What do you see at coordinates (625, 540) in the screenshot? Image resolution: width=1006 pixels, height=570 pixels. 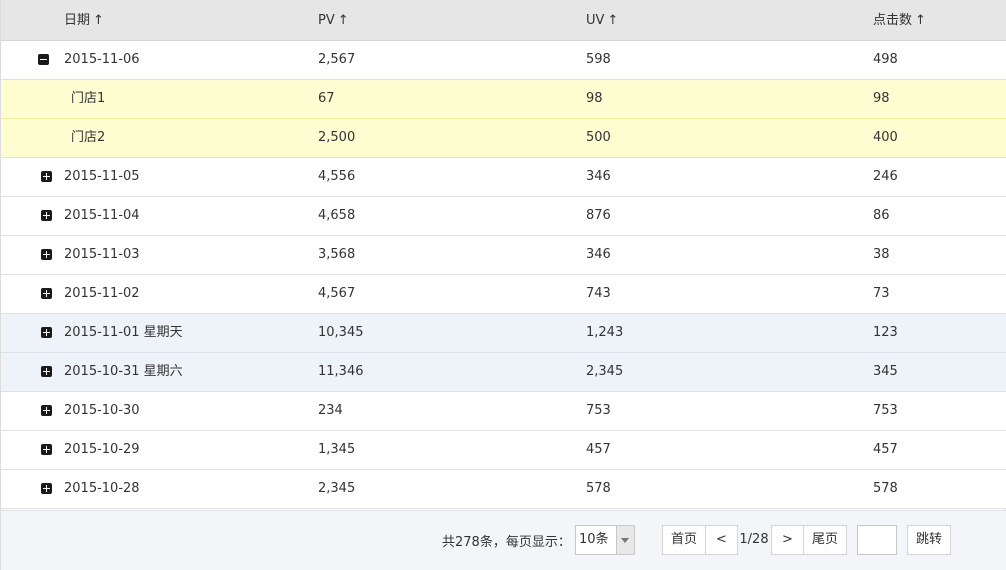 I see `dropdown-arrow-icon` at bounding box center [625, 540].